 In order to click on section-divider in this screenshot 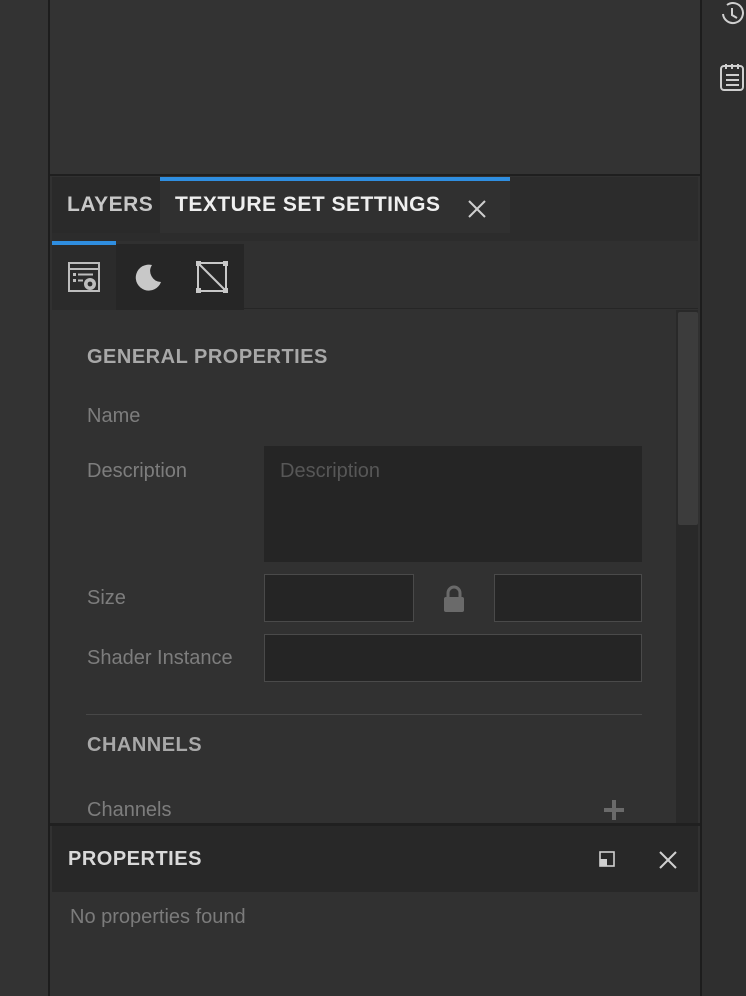, I will do `click(364, 714)`.